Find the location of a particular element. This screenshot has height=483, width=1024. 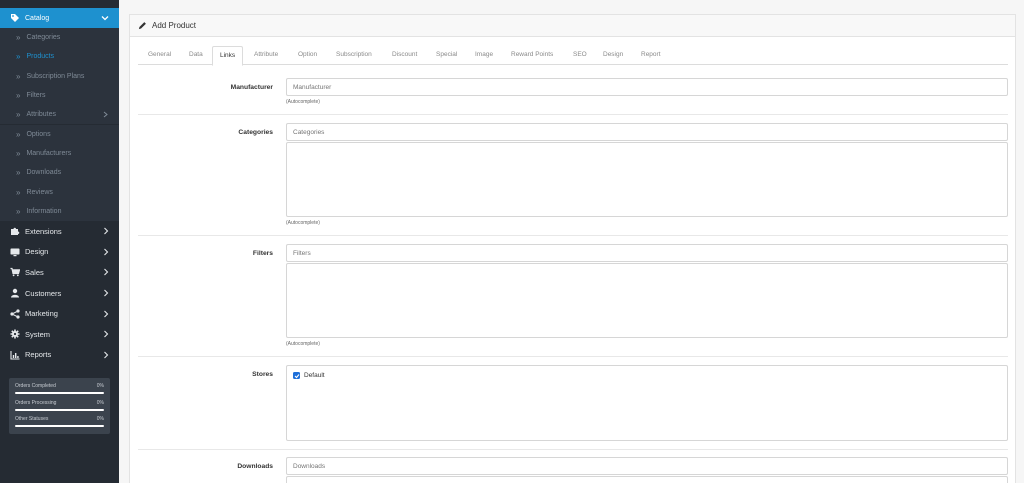

stat-orders-completed: Orders Completed 0% is located at coordinates (59, 391).